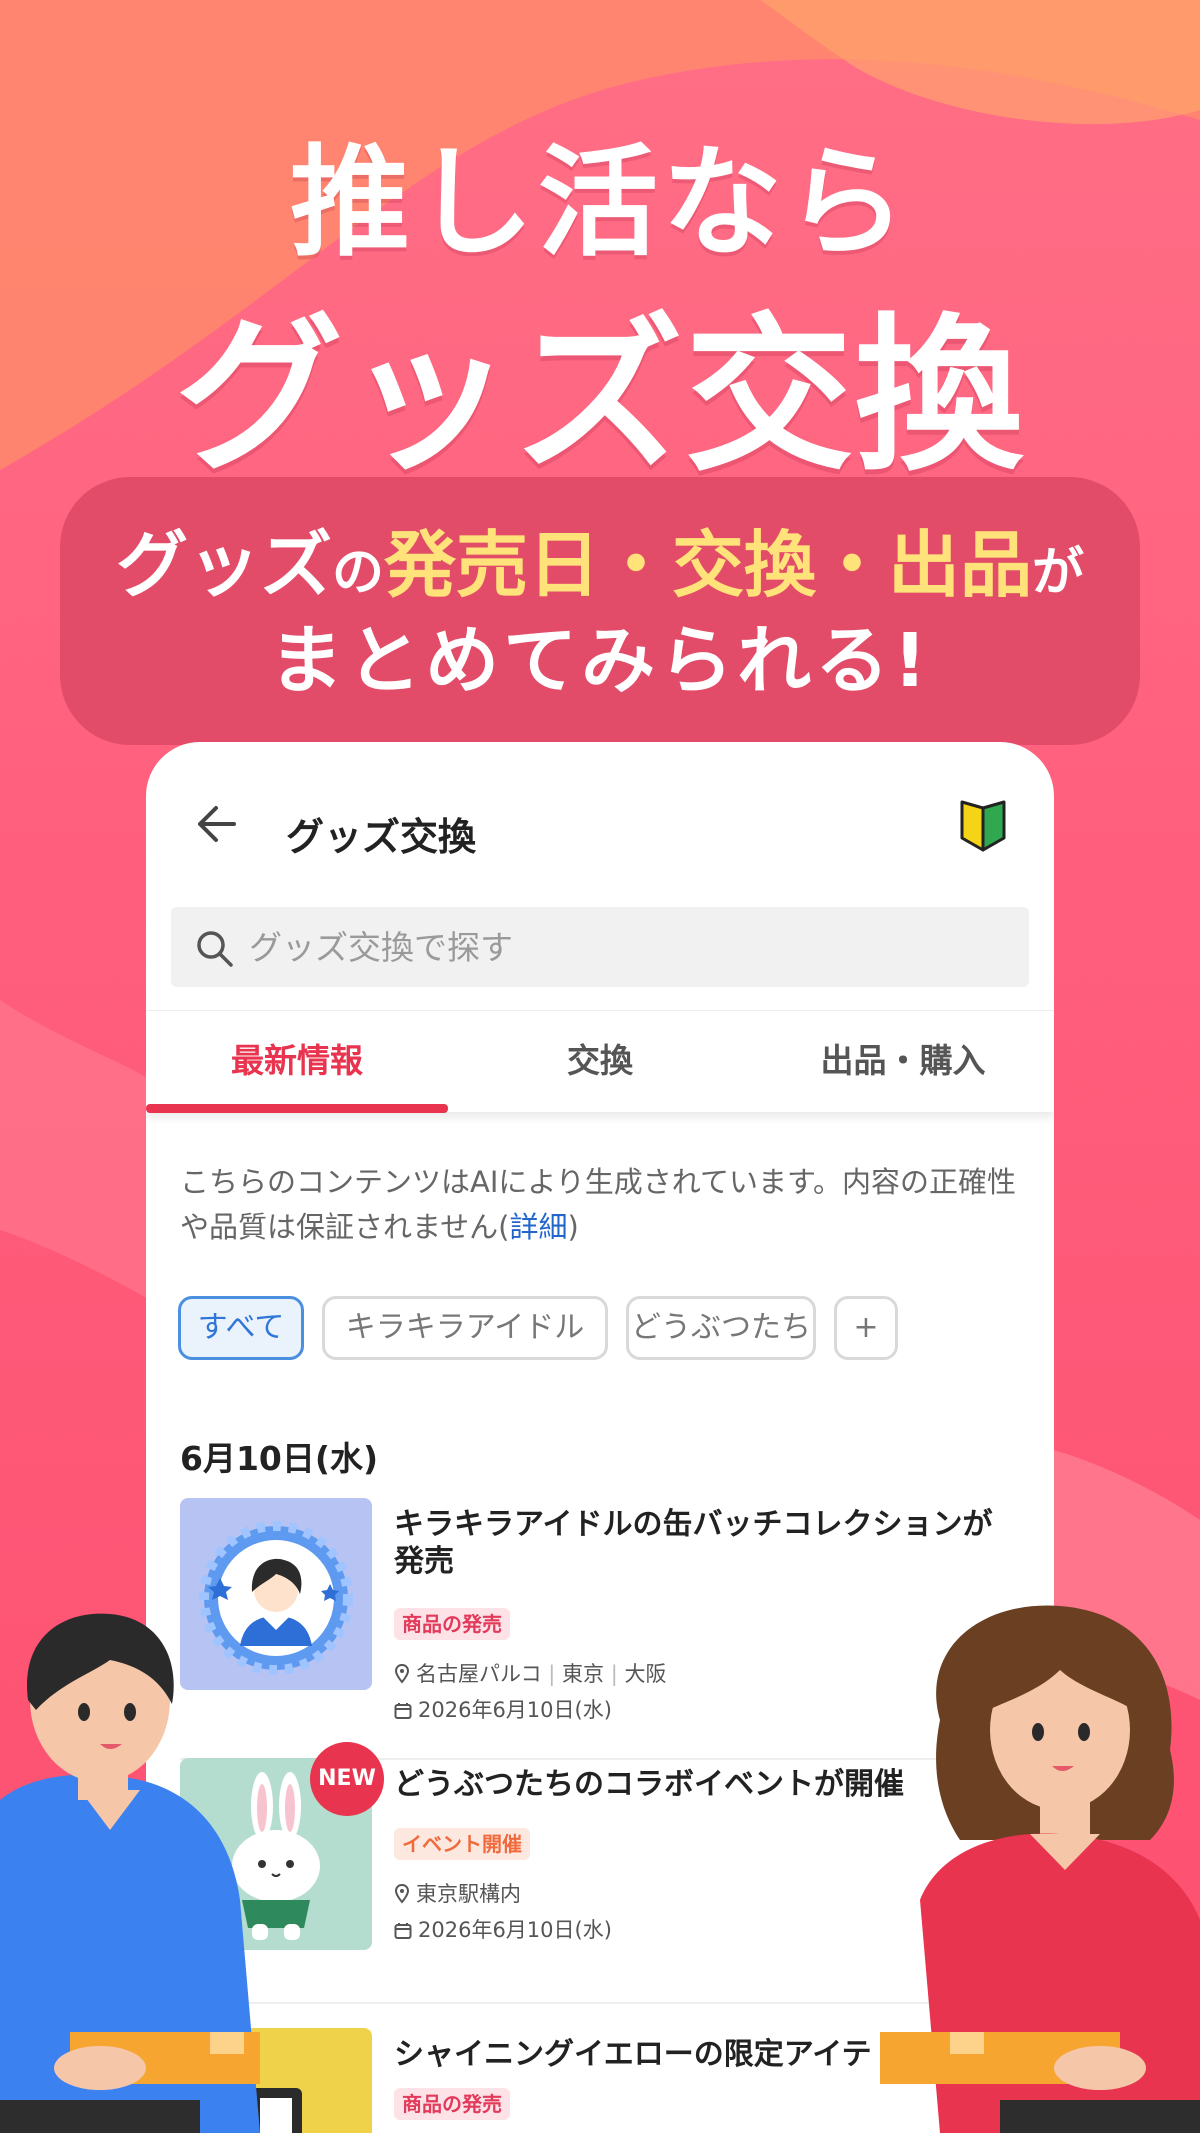 The height and width of the screenshot is (2133, 1200). What do you see at coordinates (629, 947) in the screenshot?
I see `search-input` at bounding box center [629, 947].